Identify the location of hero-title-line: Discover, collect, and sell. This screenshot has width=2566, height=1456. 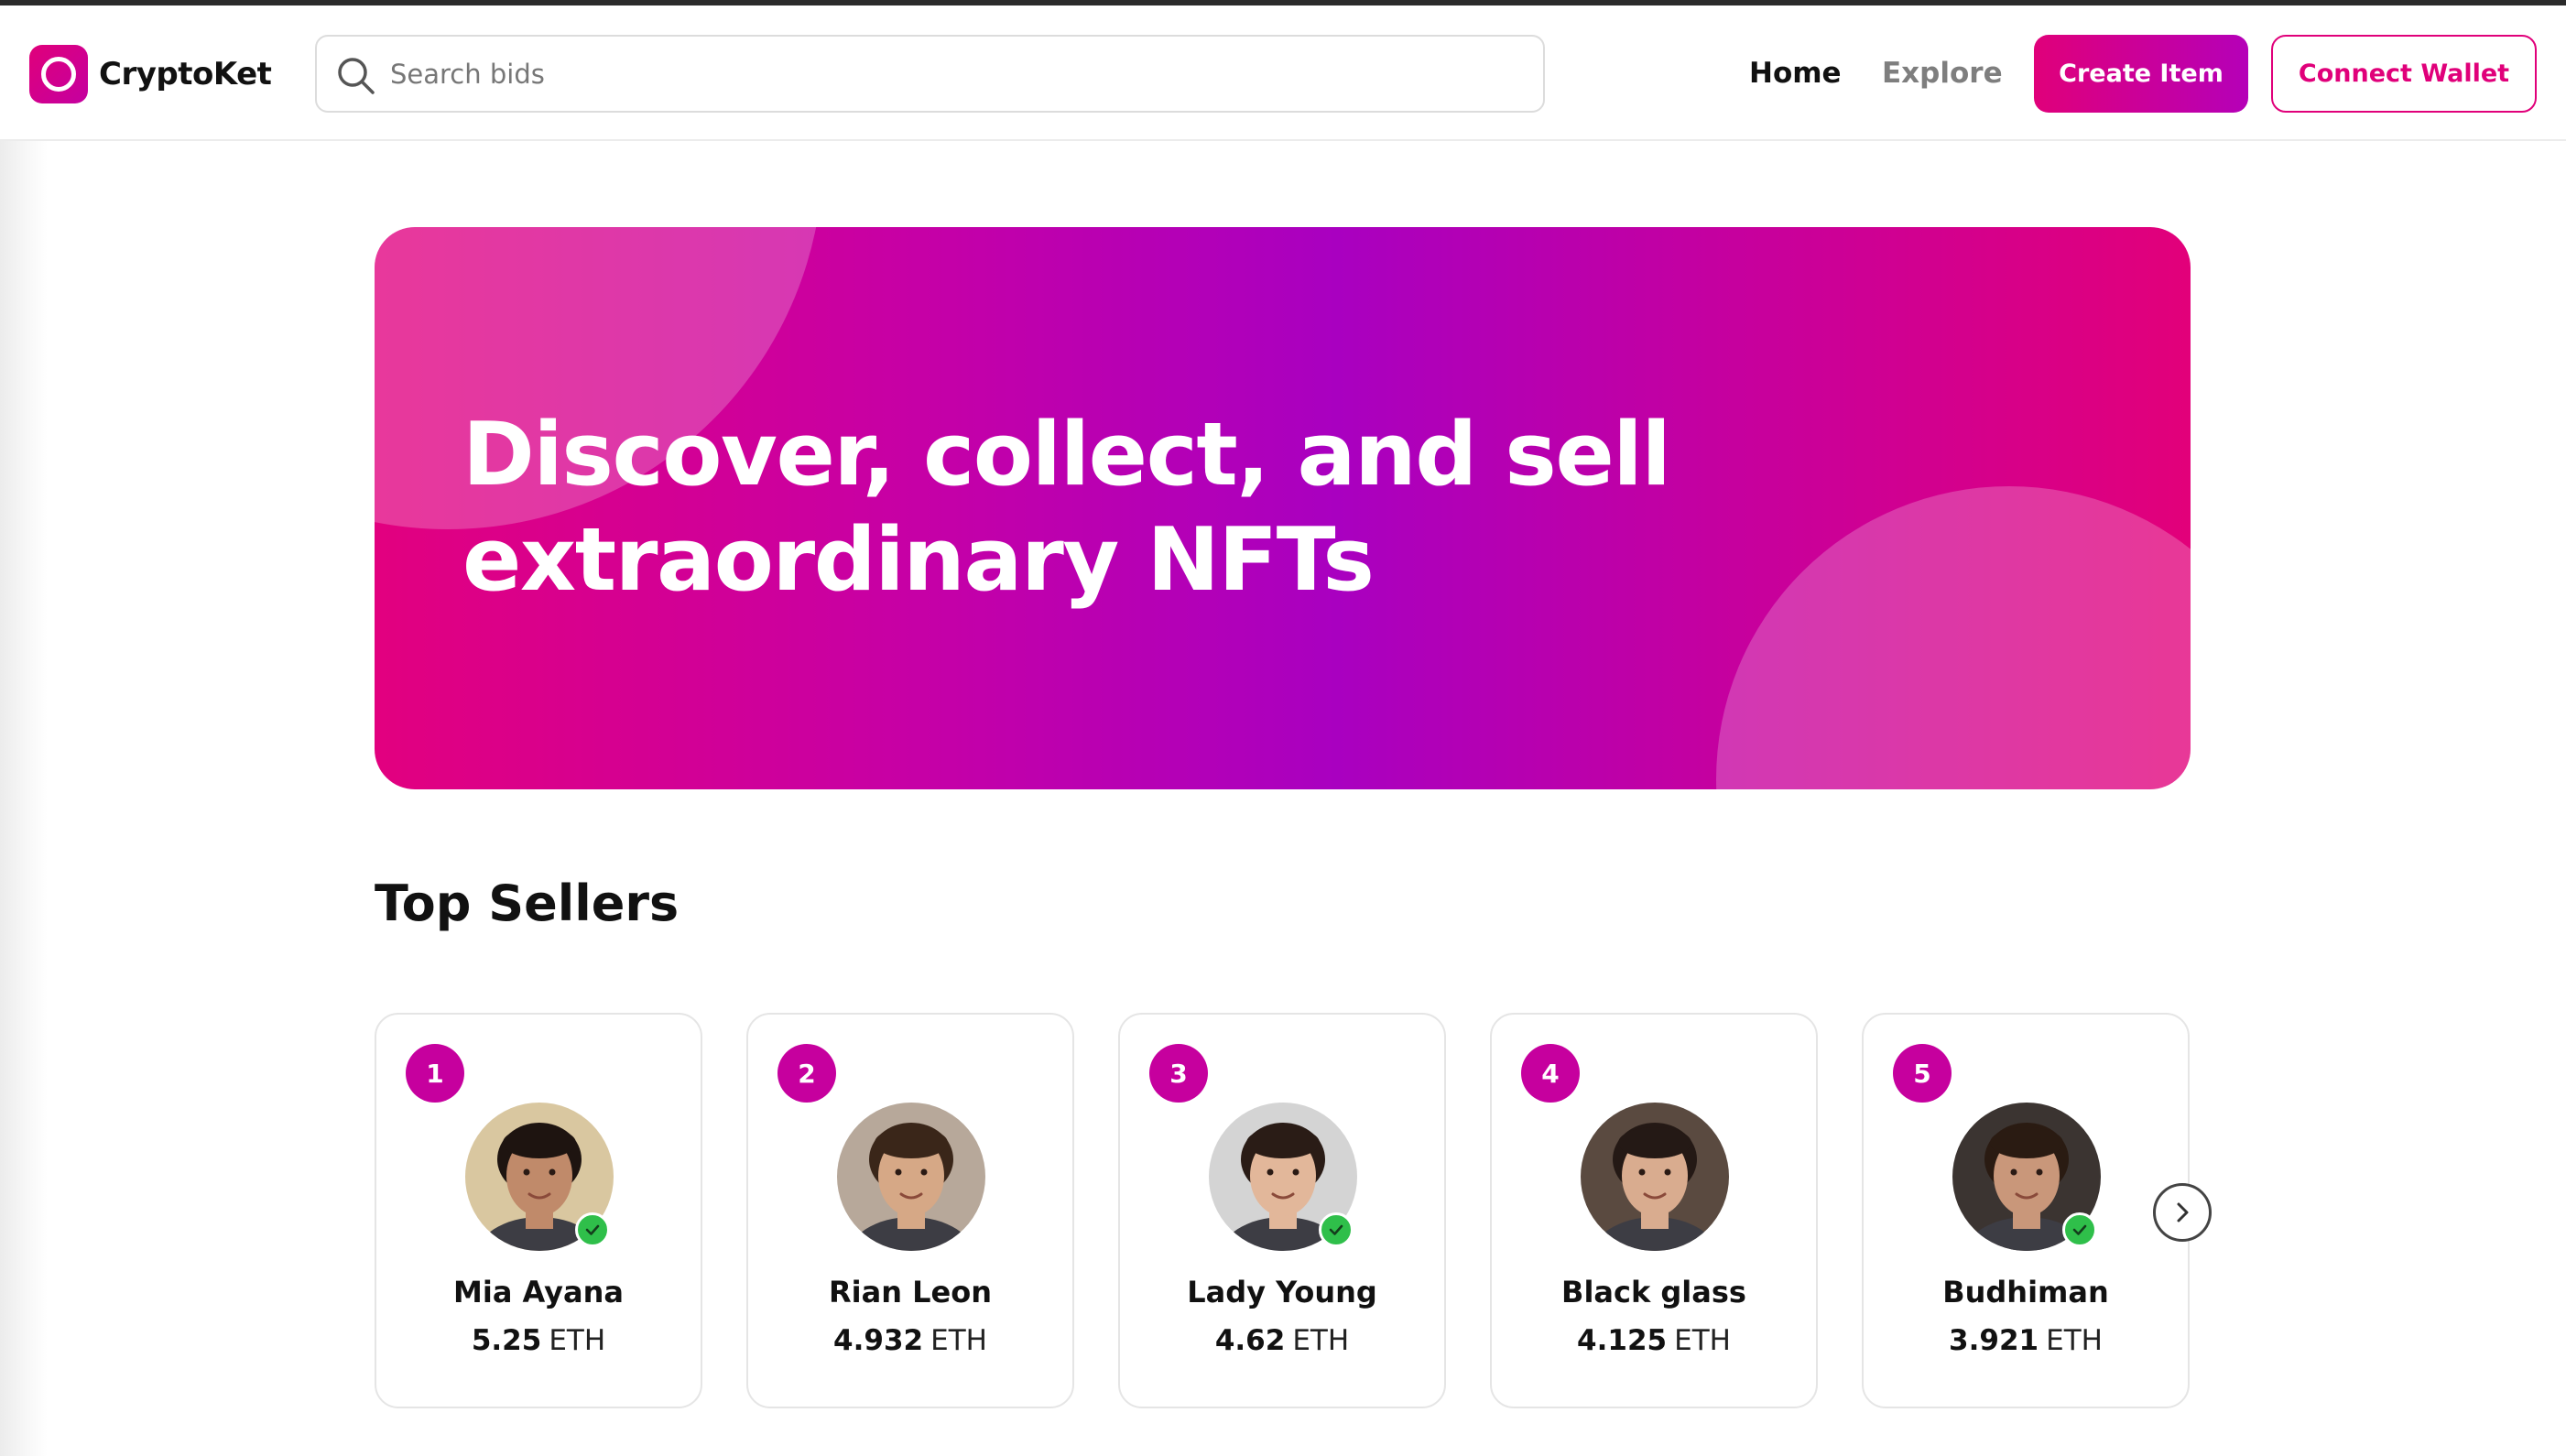
(1067, 455).